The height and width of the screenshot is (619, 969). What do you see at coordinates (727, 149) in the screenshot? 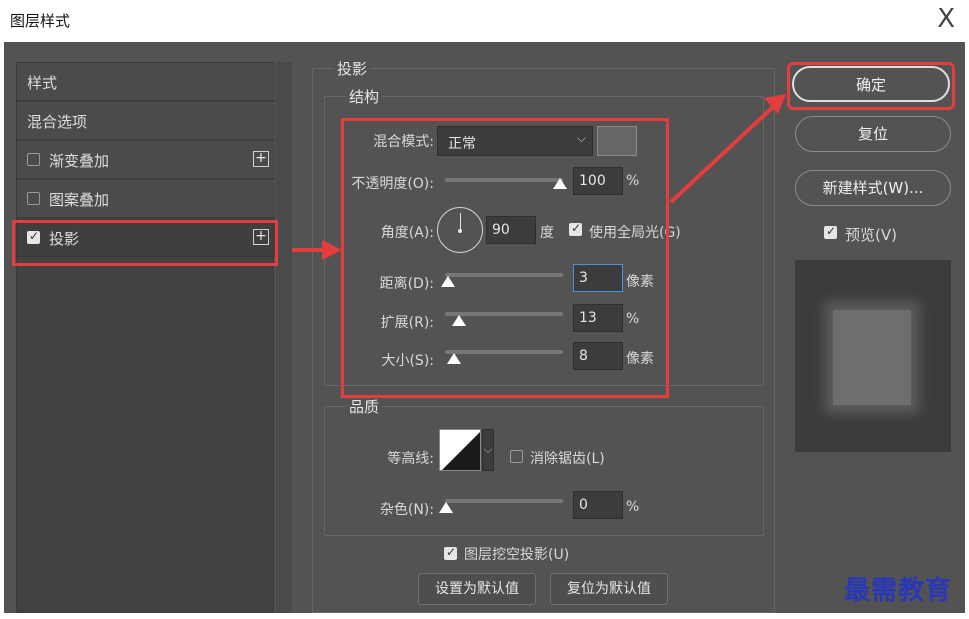
I see `arrow-to-ok-button` at bounding box center [727, 149].